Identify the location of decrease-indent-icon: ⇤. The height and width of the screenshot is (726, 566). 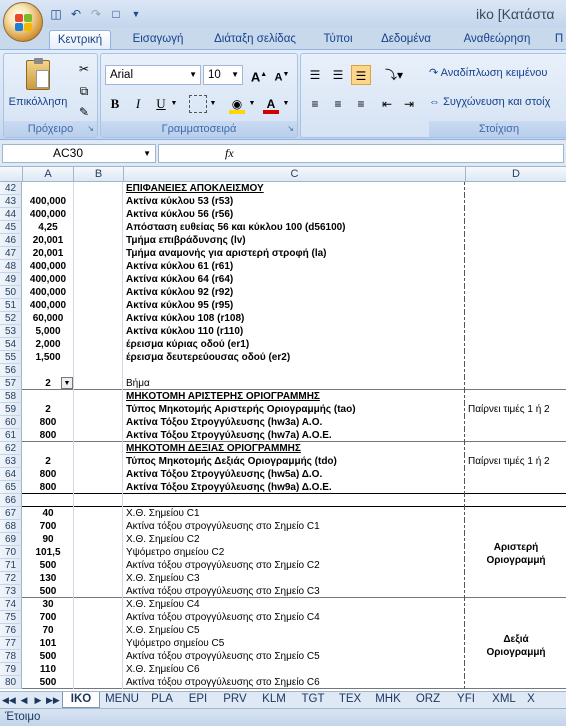
(387, 104).